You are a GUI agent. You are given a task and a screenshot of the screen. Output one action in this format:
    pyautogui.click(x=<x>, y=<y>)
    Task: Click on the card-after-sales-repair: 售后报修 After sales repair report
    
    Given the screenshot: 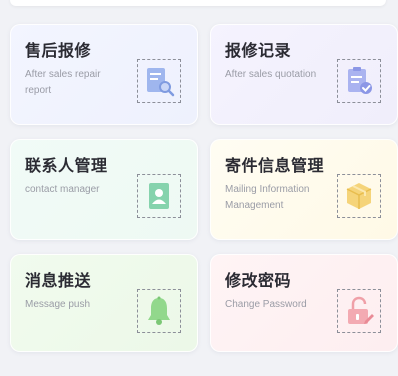 What is the action you would take?
    pyautogui.click(x=104, y=74)
    